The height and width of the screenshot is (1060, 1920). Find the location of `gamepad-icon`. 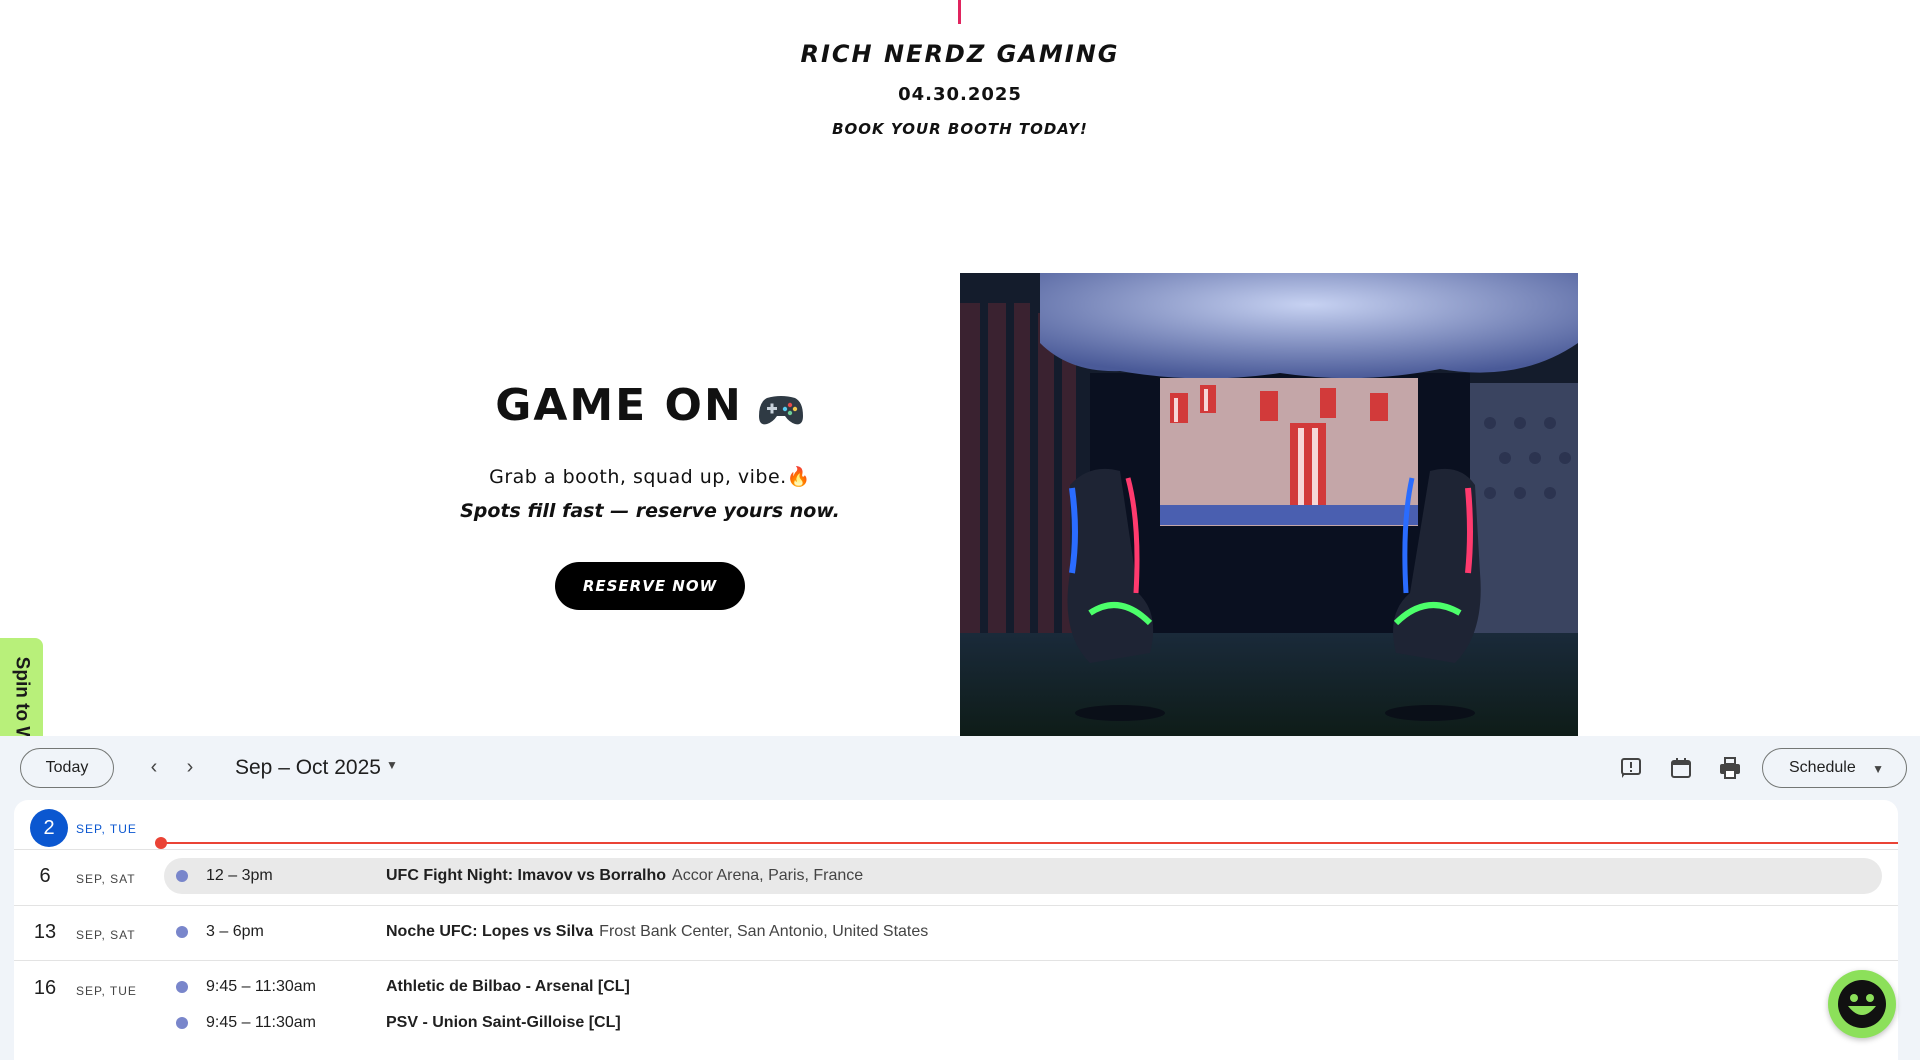

gamepad-icon is located at coordinates (781, 406).